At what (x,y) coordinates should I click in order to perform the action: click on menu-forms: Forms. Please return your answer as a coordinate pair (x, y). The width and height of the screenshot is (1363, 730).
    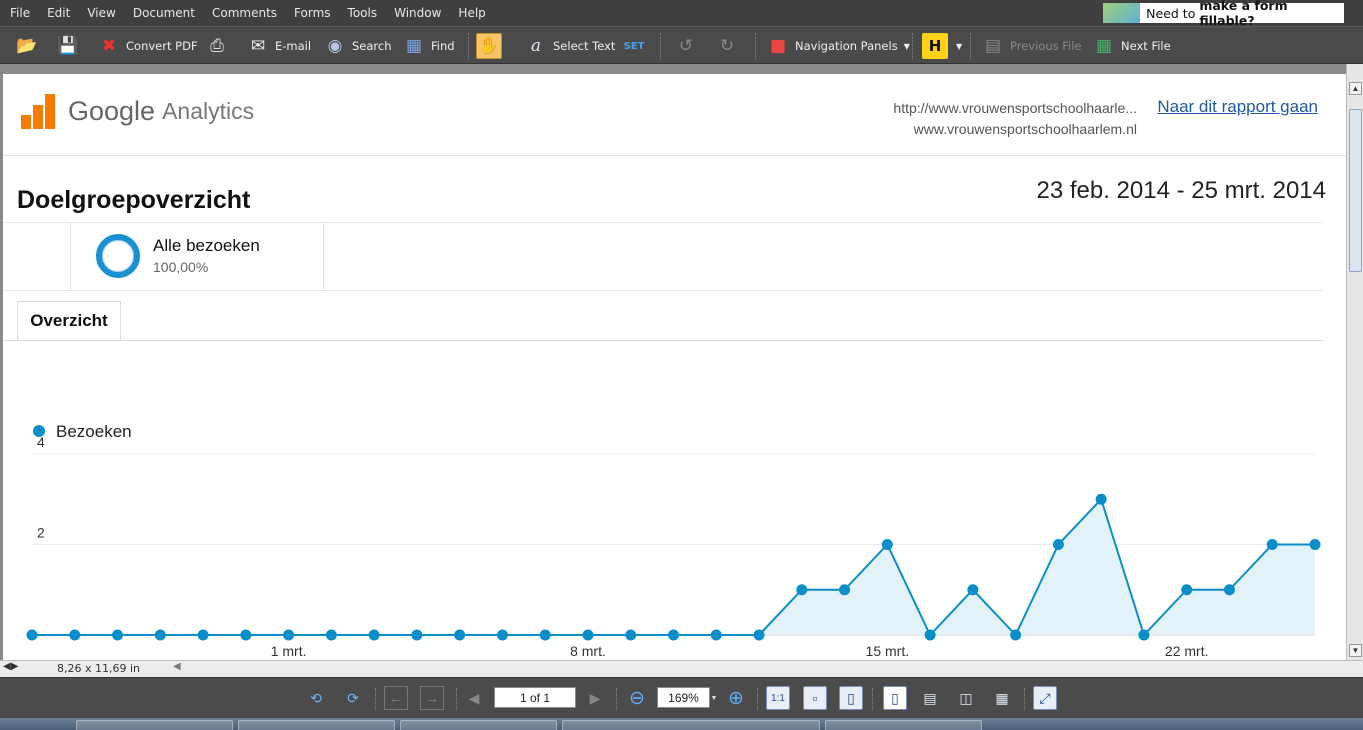
    Looking at the image, I should click on (312, 13).